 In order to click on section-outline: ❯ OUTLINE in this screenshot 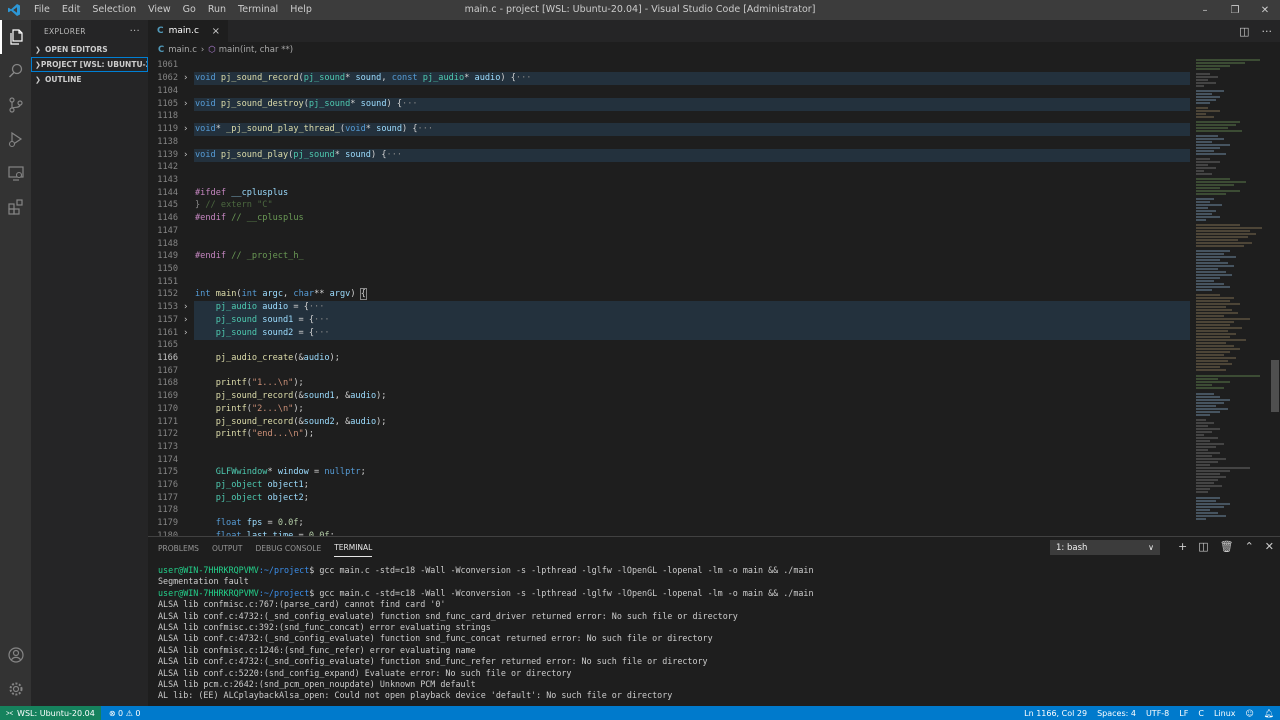, I will do `click(89, 79)`.